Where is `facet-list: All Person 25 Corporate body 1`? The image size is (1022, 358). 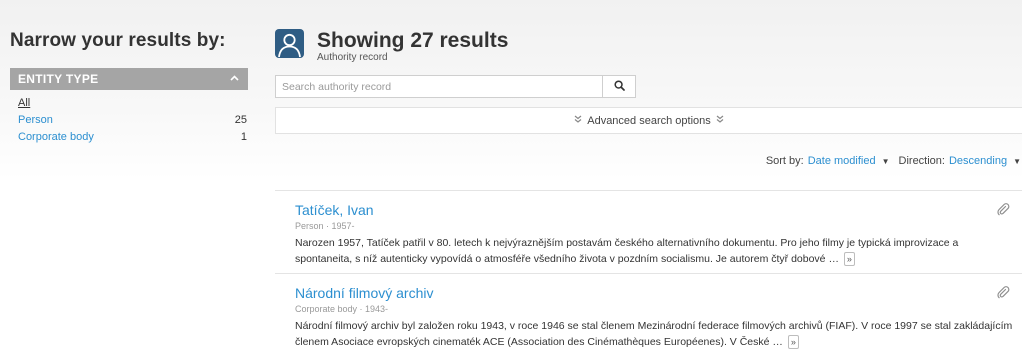 facet-list: All Person 25 Corporate body 1 is located at coordinates (129, 117).